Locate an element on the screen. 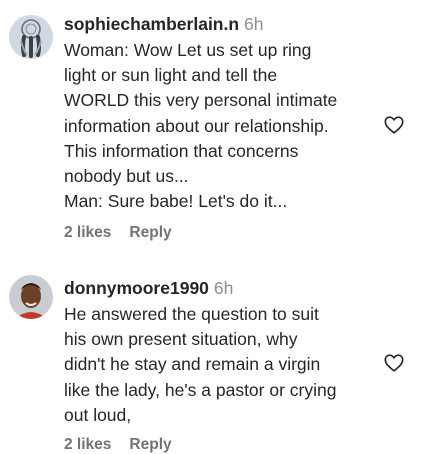 The width and height of the screenshot is (427, 454). username: sophiechamberlain.n is located at coordinates (151, 24).